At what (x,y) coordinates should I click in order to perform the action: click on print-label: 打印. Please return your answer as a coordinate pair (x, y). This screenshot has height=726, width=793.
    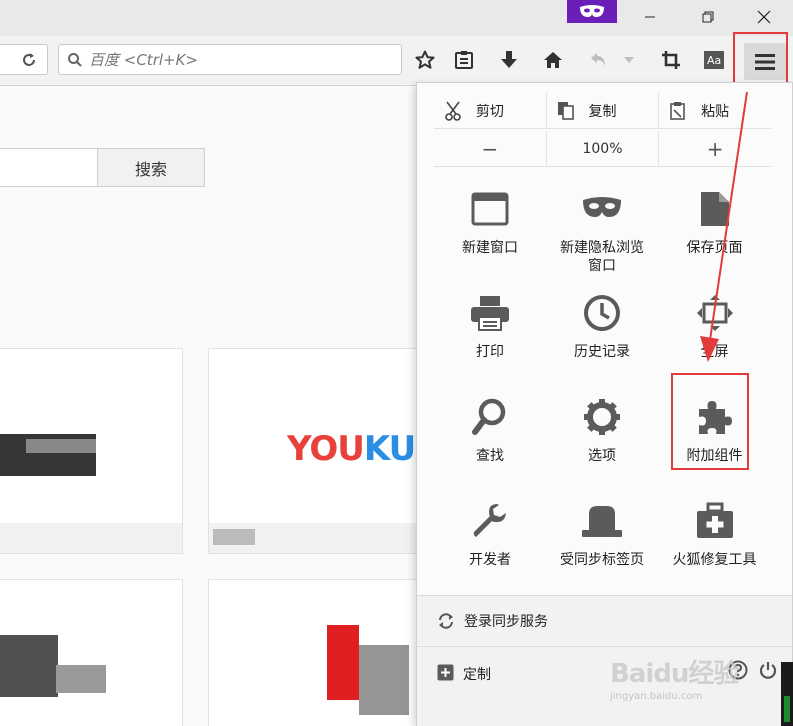
    Looking at the image, I should click on (490, 352).